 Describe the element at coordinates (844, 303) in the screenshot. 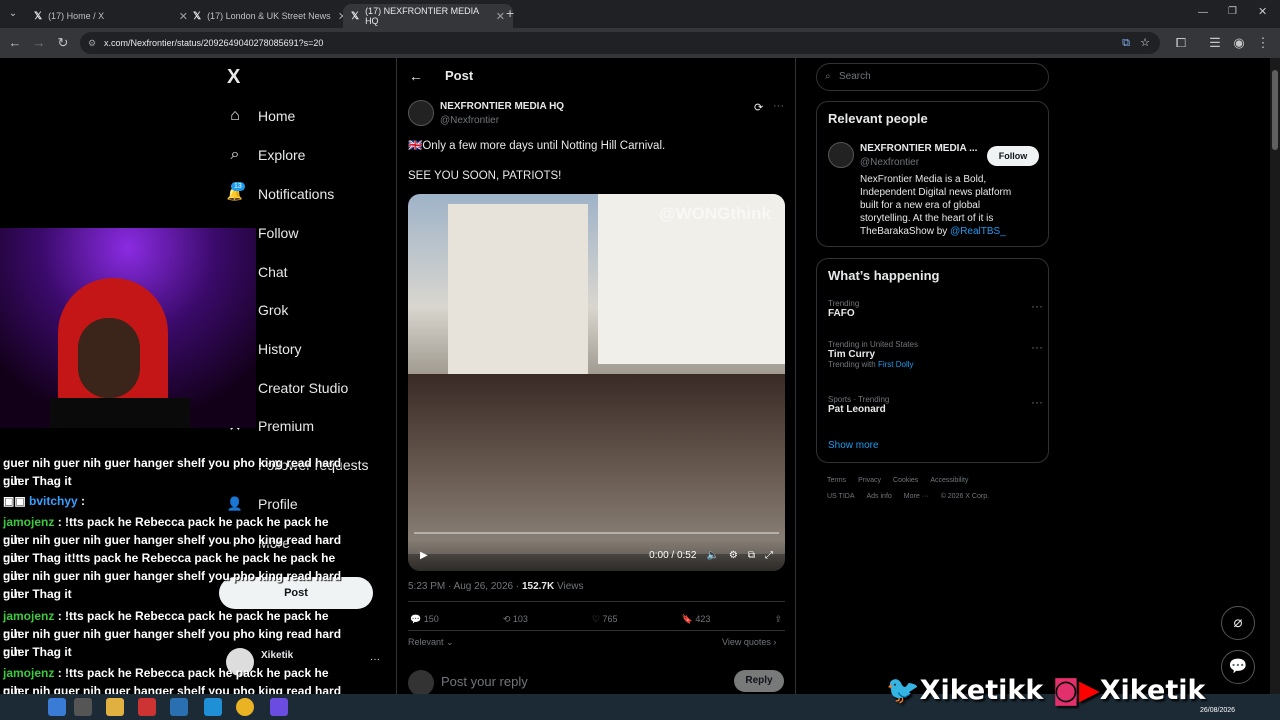

I see `trend-context: Trending` at that location.